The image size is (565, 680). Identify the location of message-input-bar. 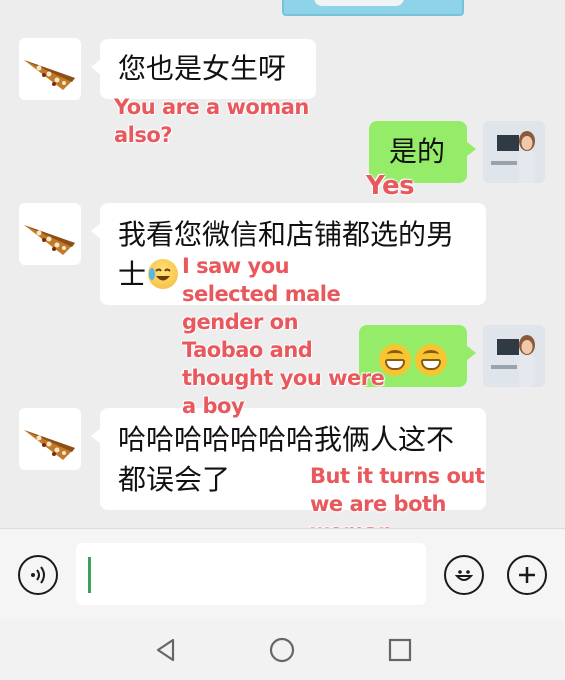
(282, 574).